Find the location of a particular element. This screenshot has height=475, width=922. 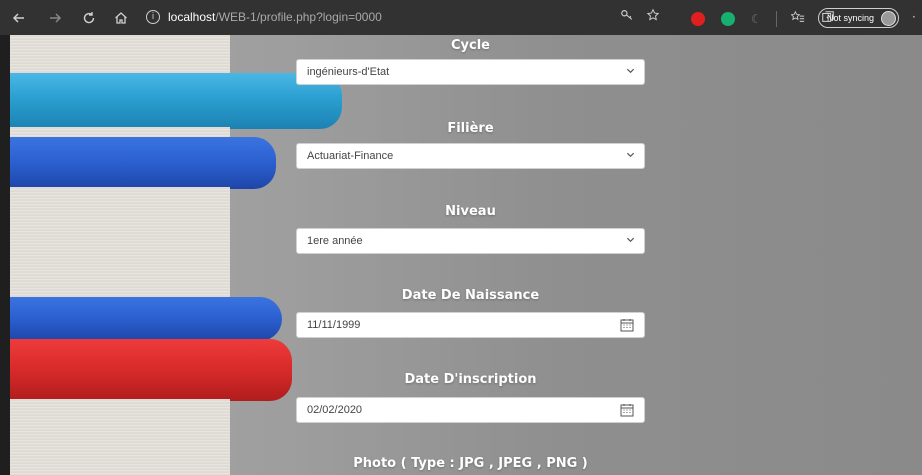

book-cover-red is located at coordinates (151, 370).